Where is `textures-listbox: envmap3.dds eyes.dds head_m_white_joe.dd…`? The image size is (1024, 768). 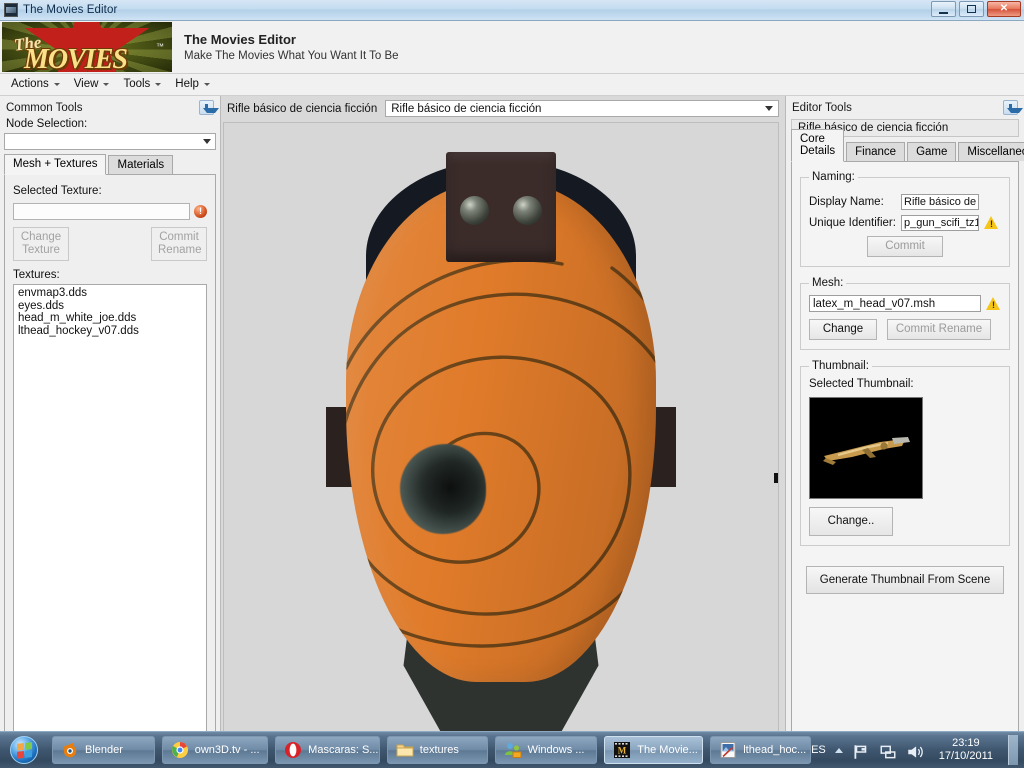 textures-listbox: envmap3.dds eyes.dds head_m_white_joe.dd… is located at coordinates (110, 520).